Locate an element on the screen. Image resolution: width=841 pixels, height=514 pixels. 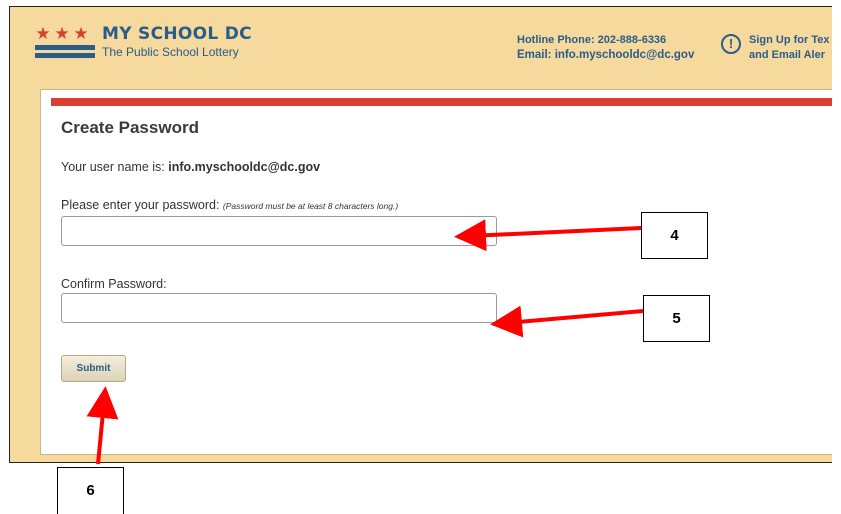
arrow-to-confirm-input is located at coordinates (567, 321).